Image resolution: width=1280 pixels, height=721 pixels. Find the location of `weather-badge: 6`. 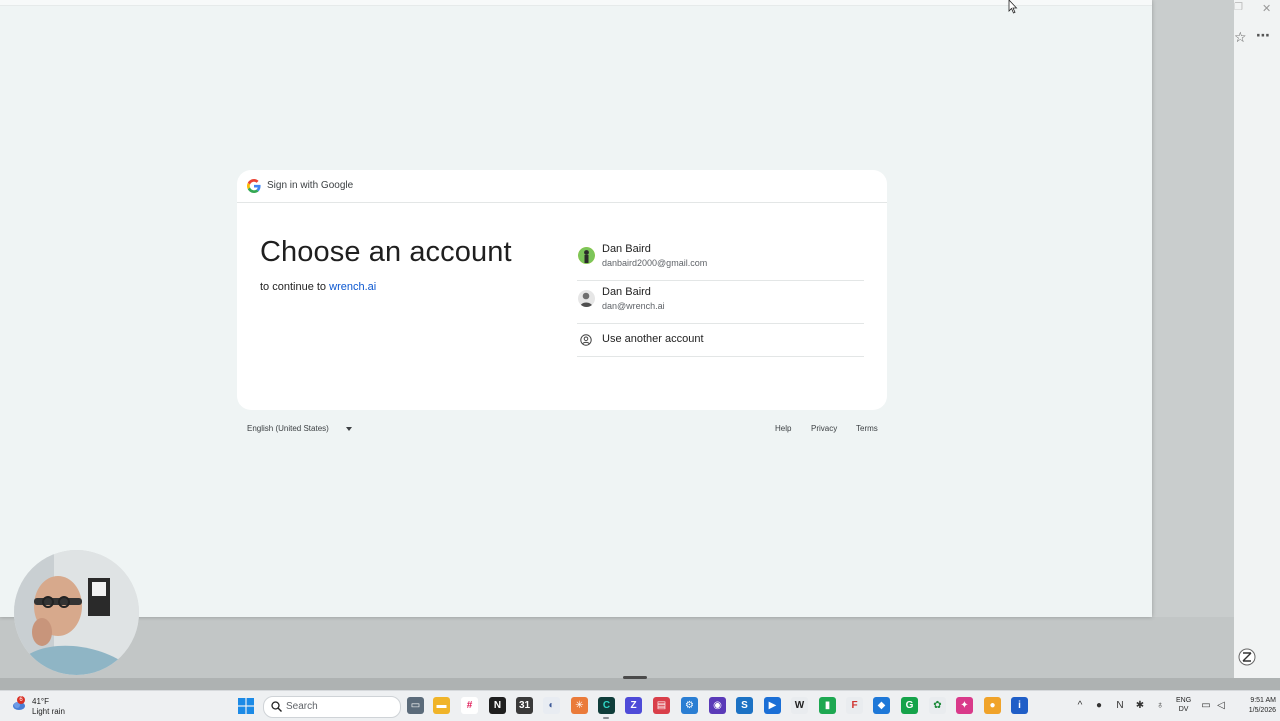

weather-badge: 6 is located at coordinates (21, 700).